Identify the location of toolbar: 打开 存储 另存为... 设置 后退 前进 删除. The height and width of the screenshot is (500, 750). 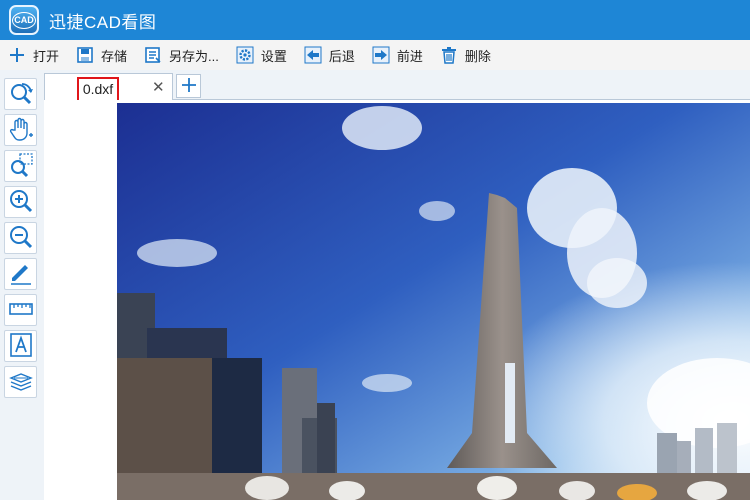
(375, 55).